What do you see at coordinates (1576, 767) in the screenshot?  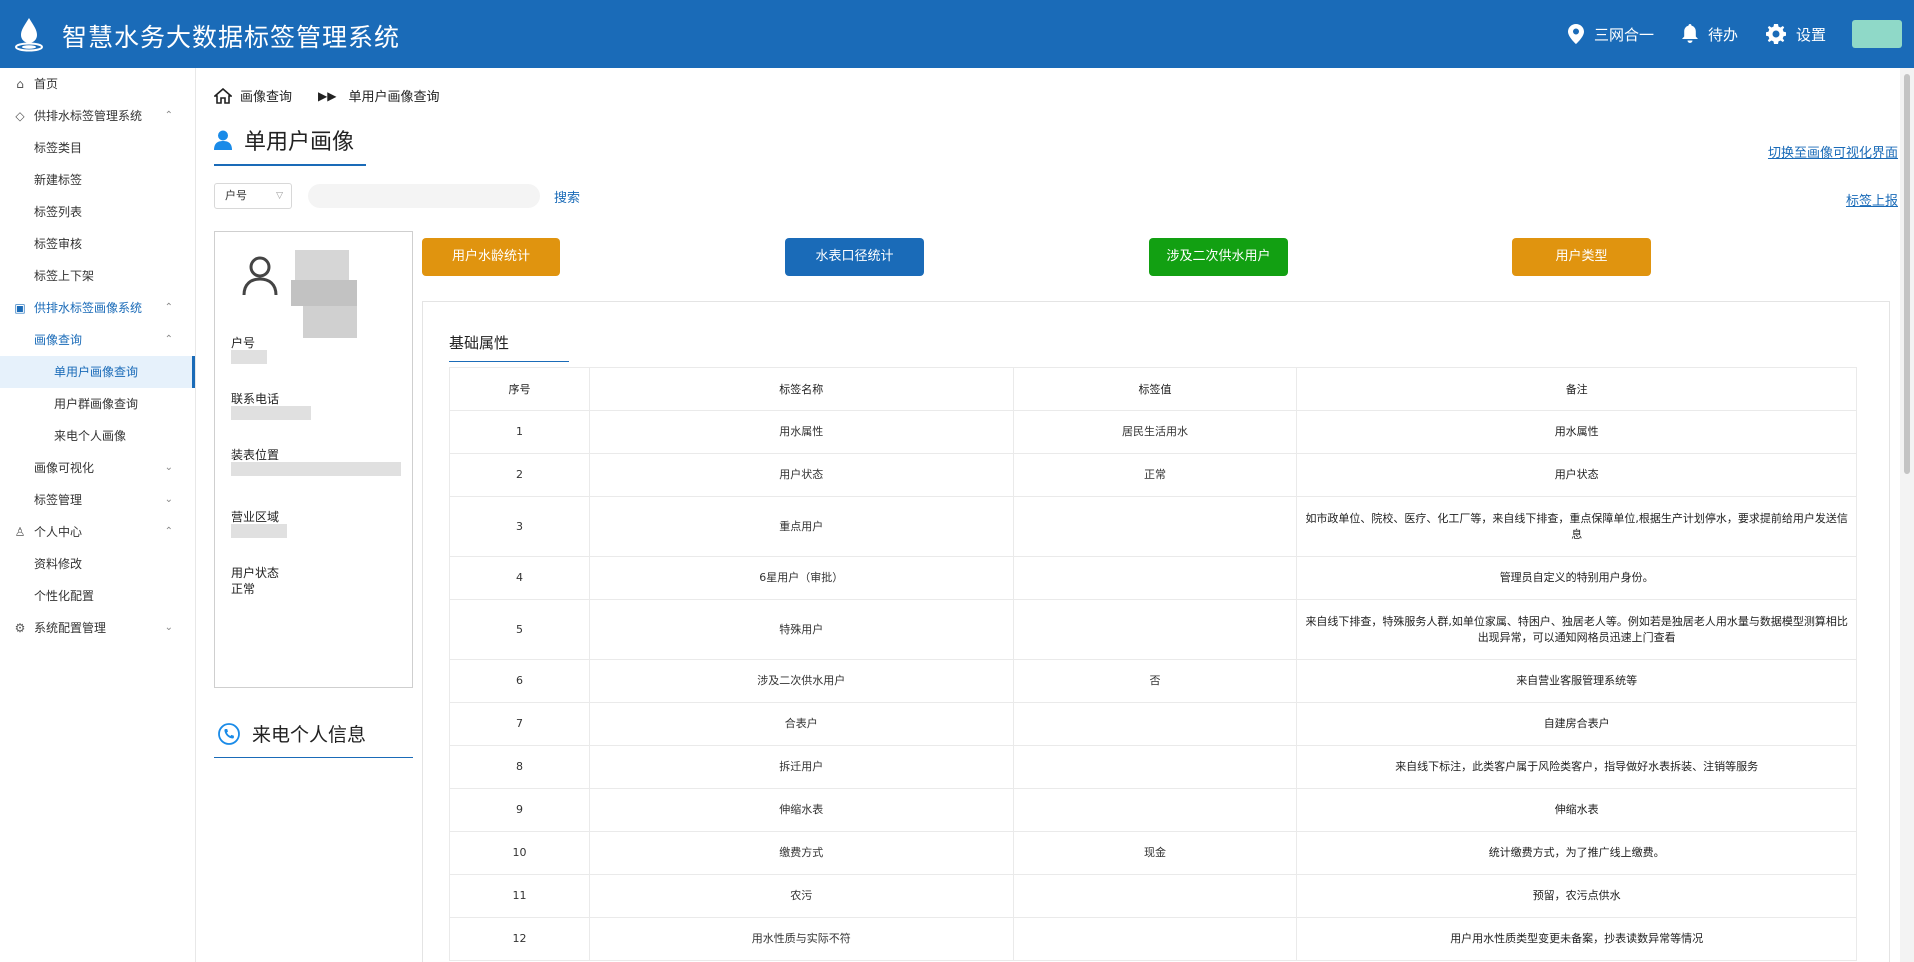 I see `cell-remark: 来自线下标注，此类客户属于风险类客户，指导做好水表拆装、注销等服务` at bounding box center [1576, 767].